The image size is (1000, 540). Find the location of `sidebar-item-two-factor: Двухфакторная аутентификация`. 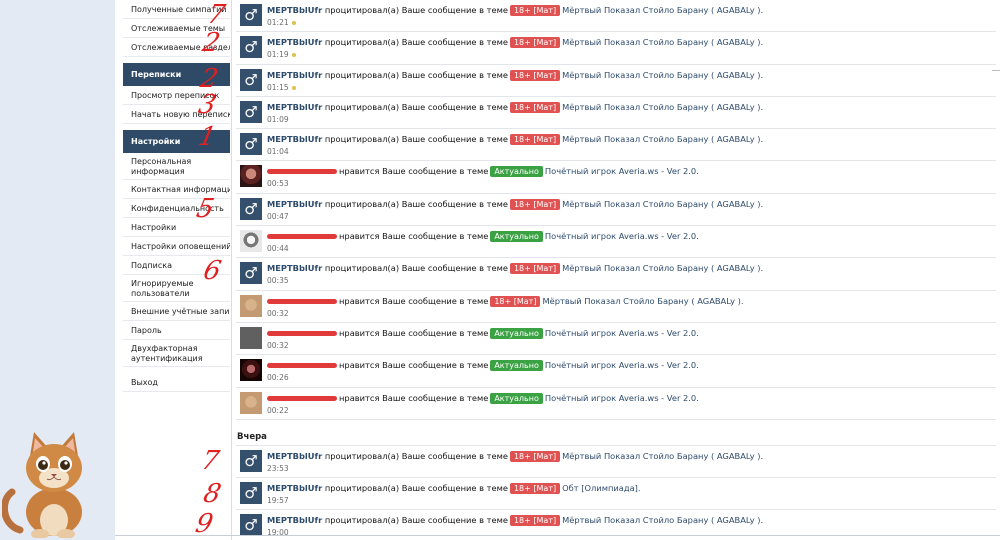

sidebar-item-two-factor: Двухфакторная аутентификация is located at coordinates (176, 353).